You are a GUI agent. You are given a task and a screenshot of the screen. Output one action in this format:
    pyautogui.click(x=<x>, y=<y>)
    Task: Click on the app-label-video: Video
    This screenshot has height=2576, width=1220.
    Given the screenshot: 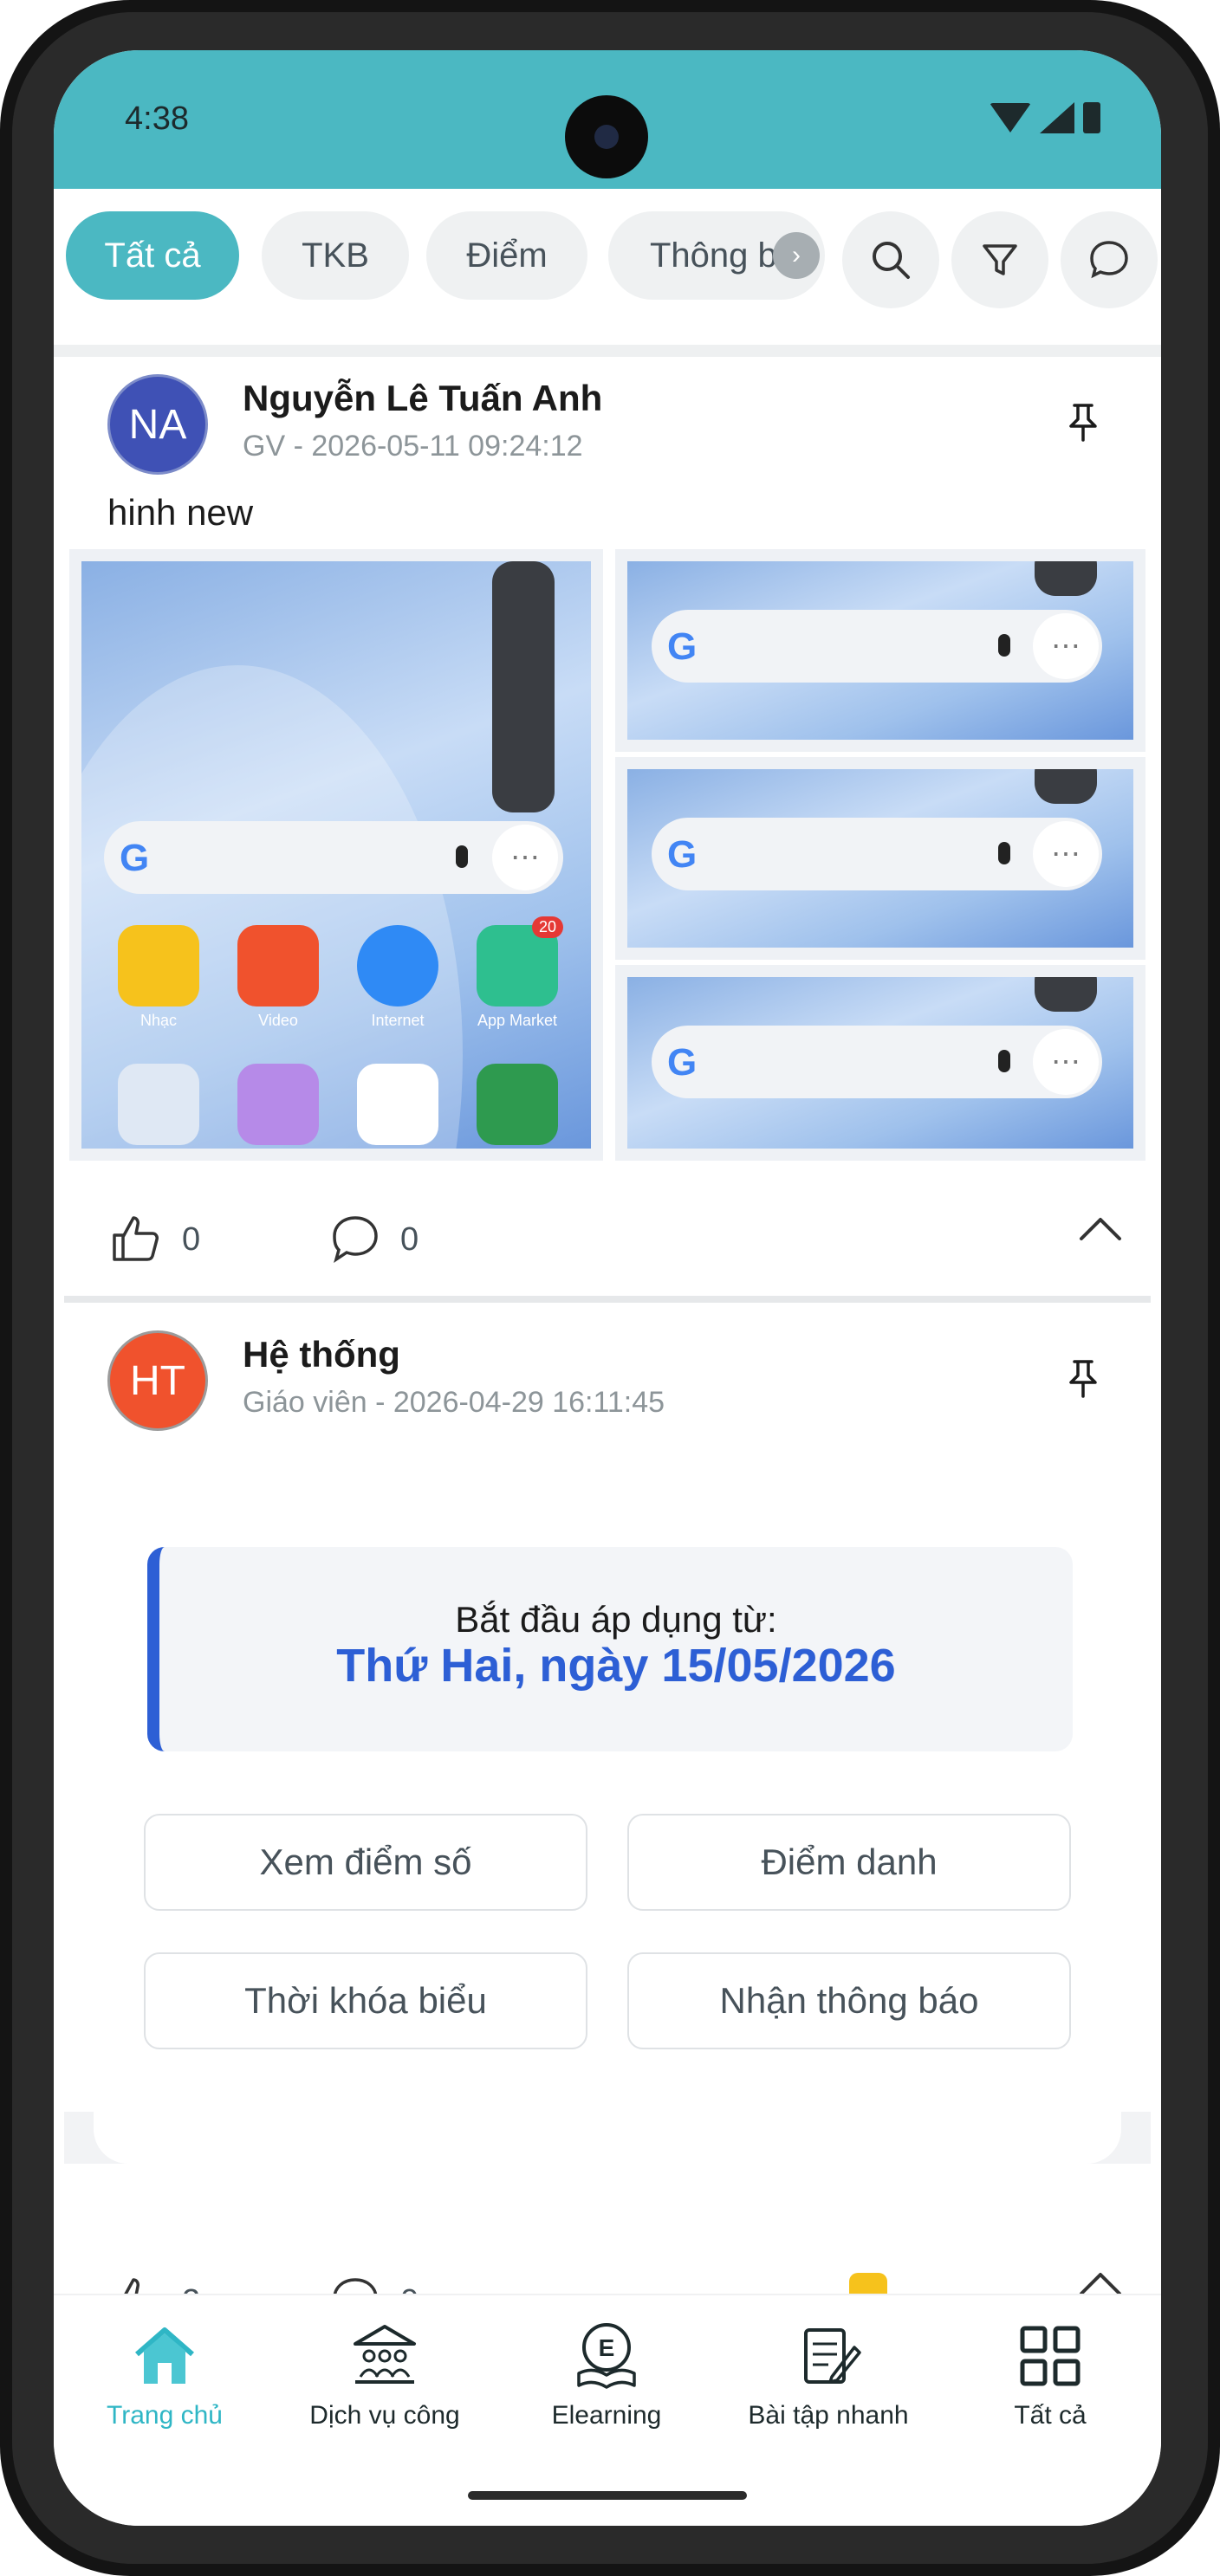 What is the action you would take?
    pyautogui.click(x=278, y=1020)
    